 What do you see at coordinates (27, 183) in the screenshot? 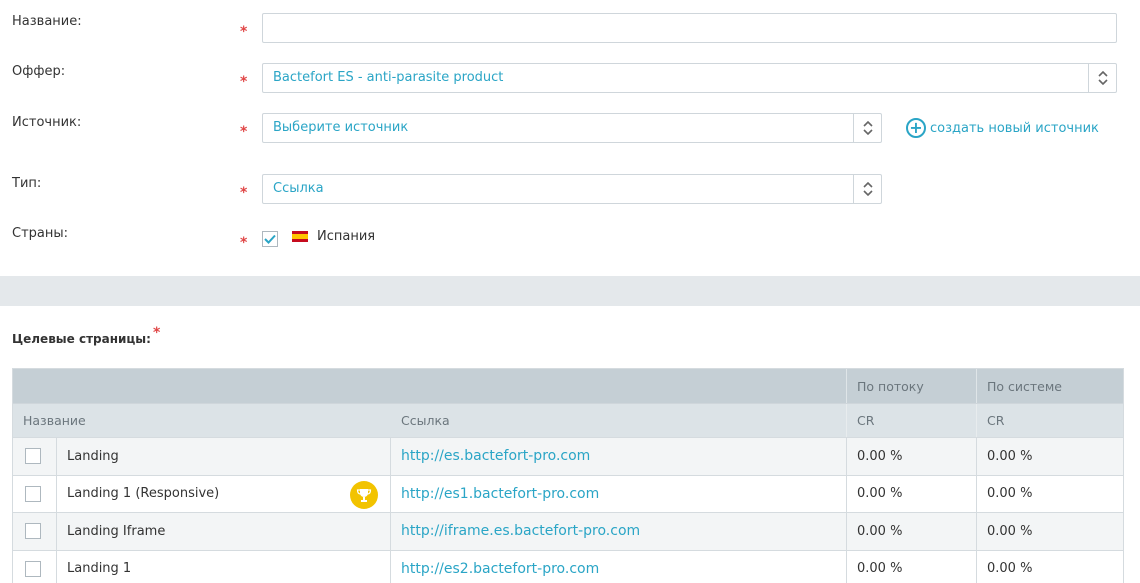
I see `type-label: Тип:` at bounding box center [27, 183].